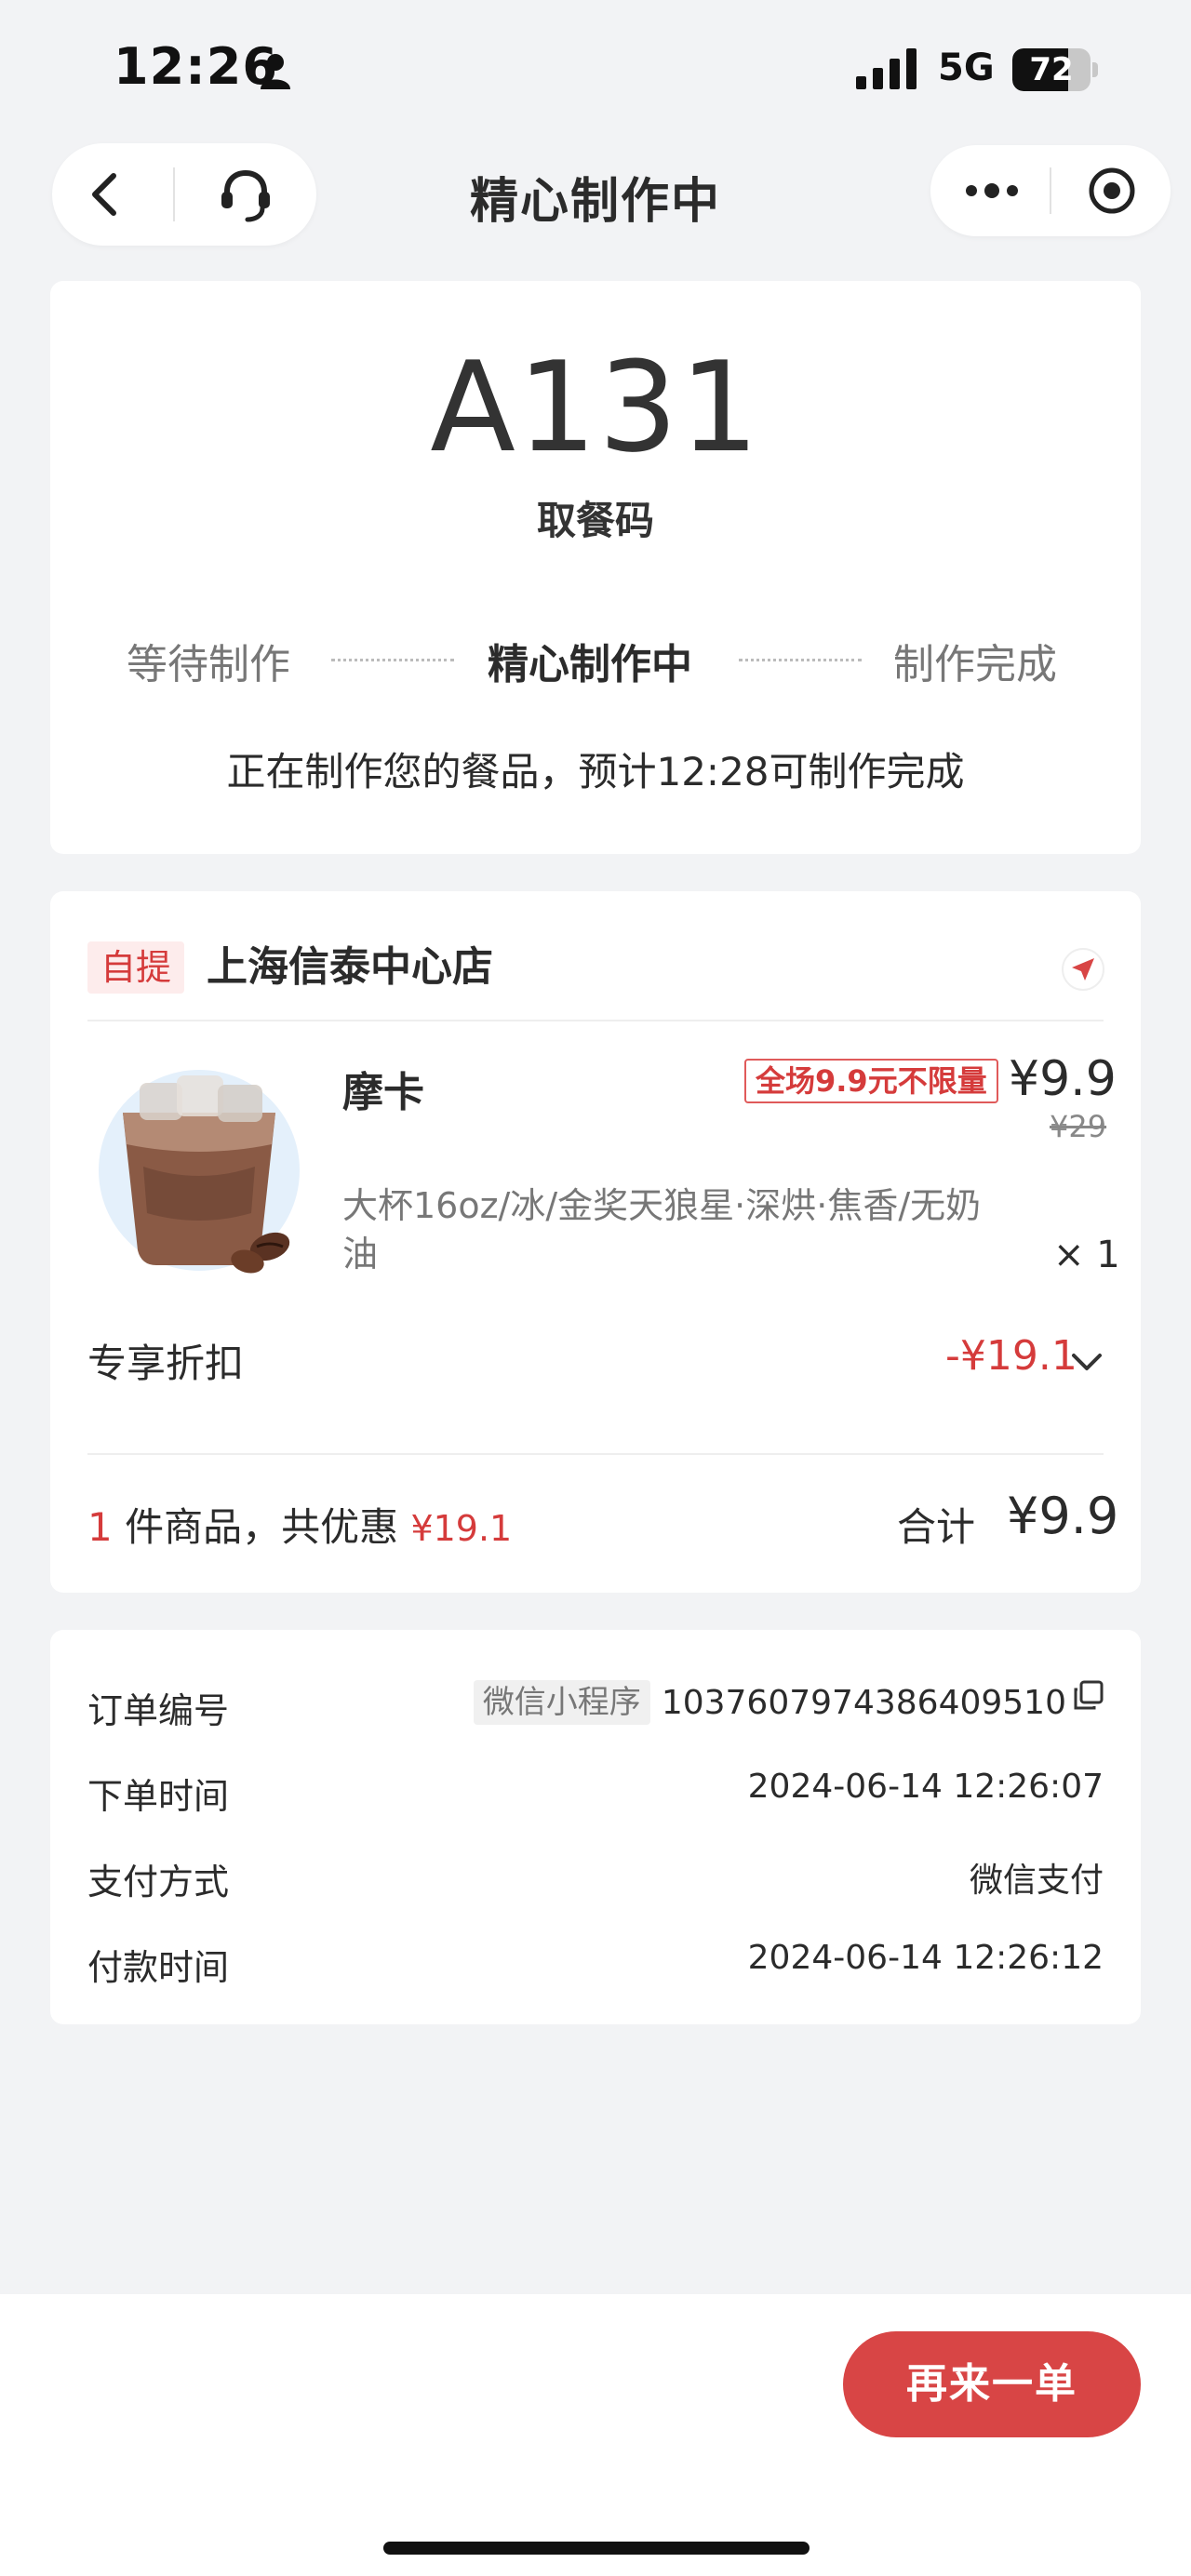  Describe the element at coordinates (166, 1363) in the screenshot. I see `discount-label: 专享折扣` at that location.